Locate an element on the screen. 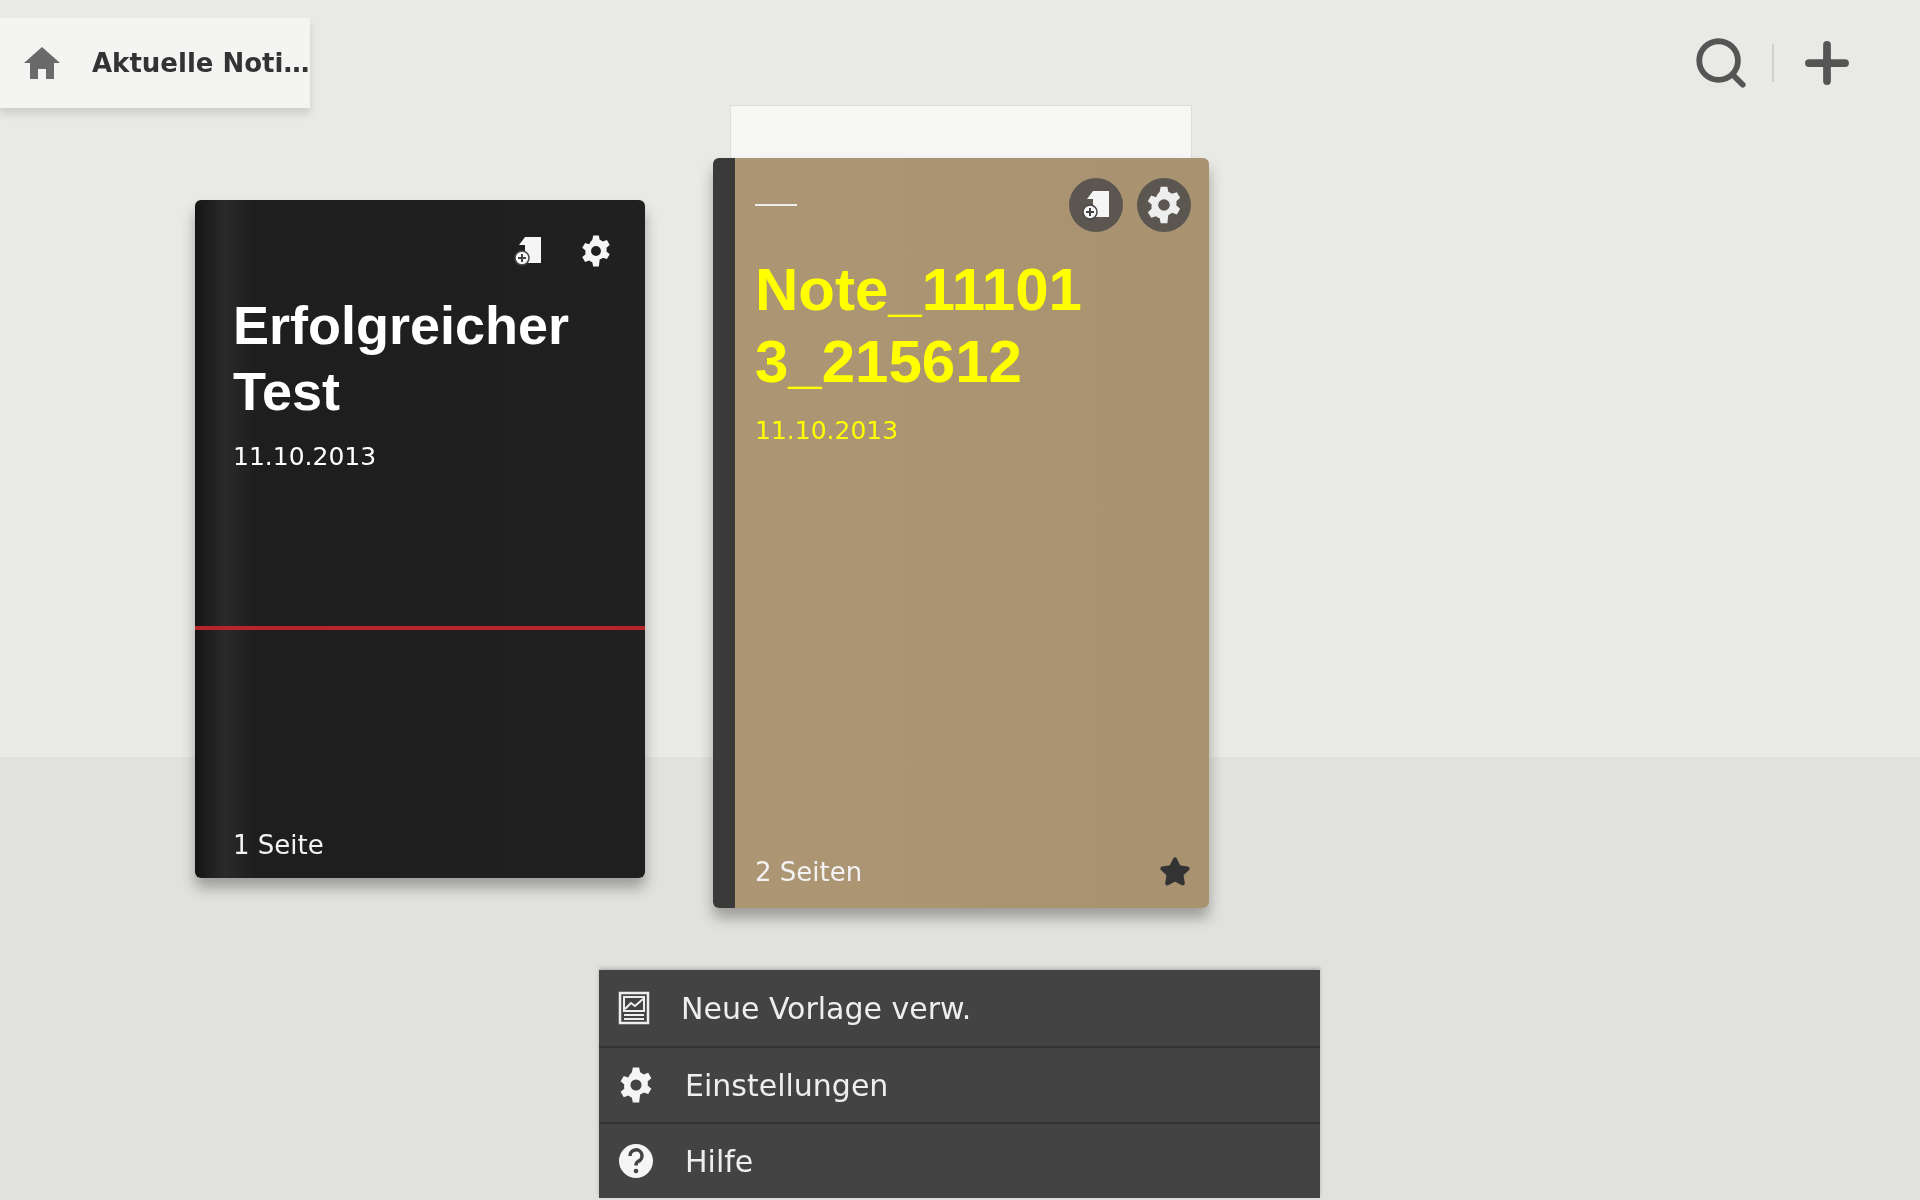 The image size is (1920, 1200). notebook-title: Note_111013_215612 is located at coordinates (919, 326).